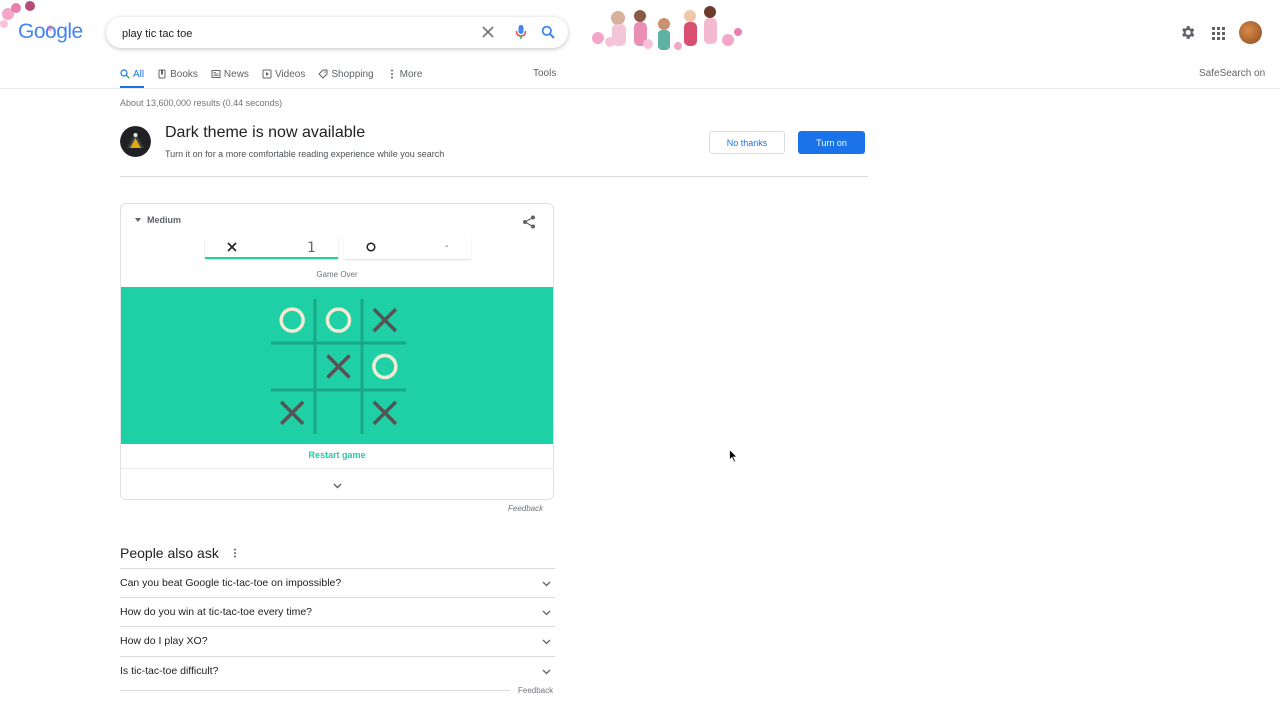 This screenshot has width=1280, height=720. What do you see at coordinates (521, 32) in the screenshot?
I see `microphone-icon` at bounding box center [521, 32].